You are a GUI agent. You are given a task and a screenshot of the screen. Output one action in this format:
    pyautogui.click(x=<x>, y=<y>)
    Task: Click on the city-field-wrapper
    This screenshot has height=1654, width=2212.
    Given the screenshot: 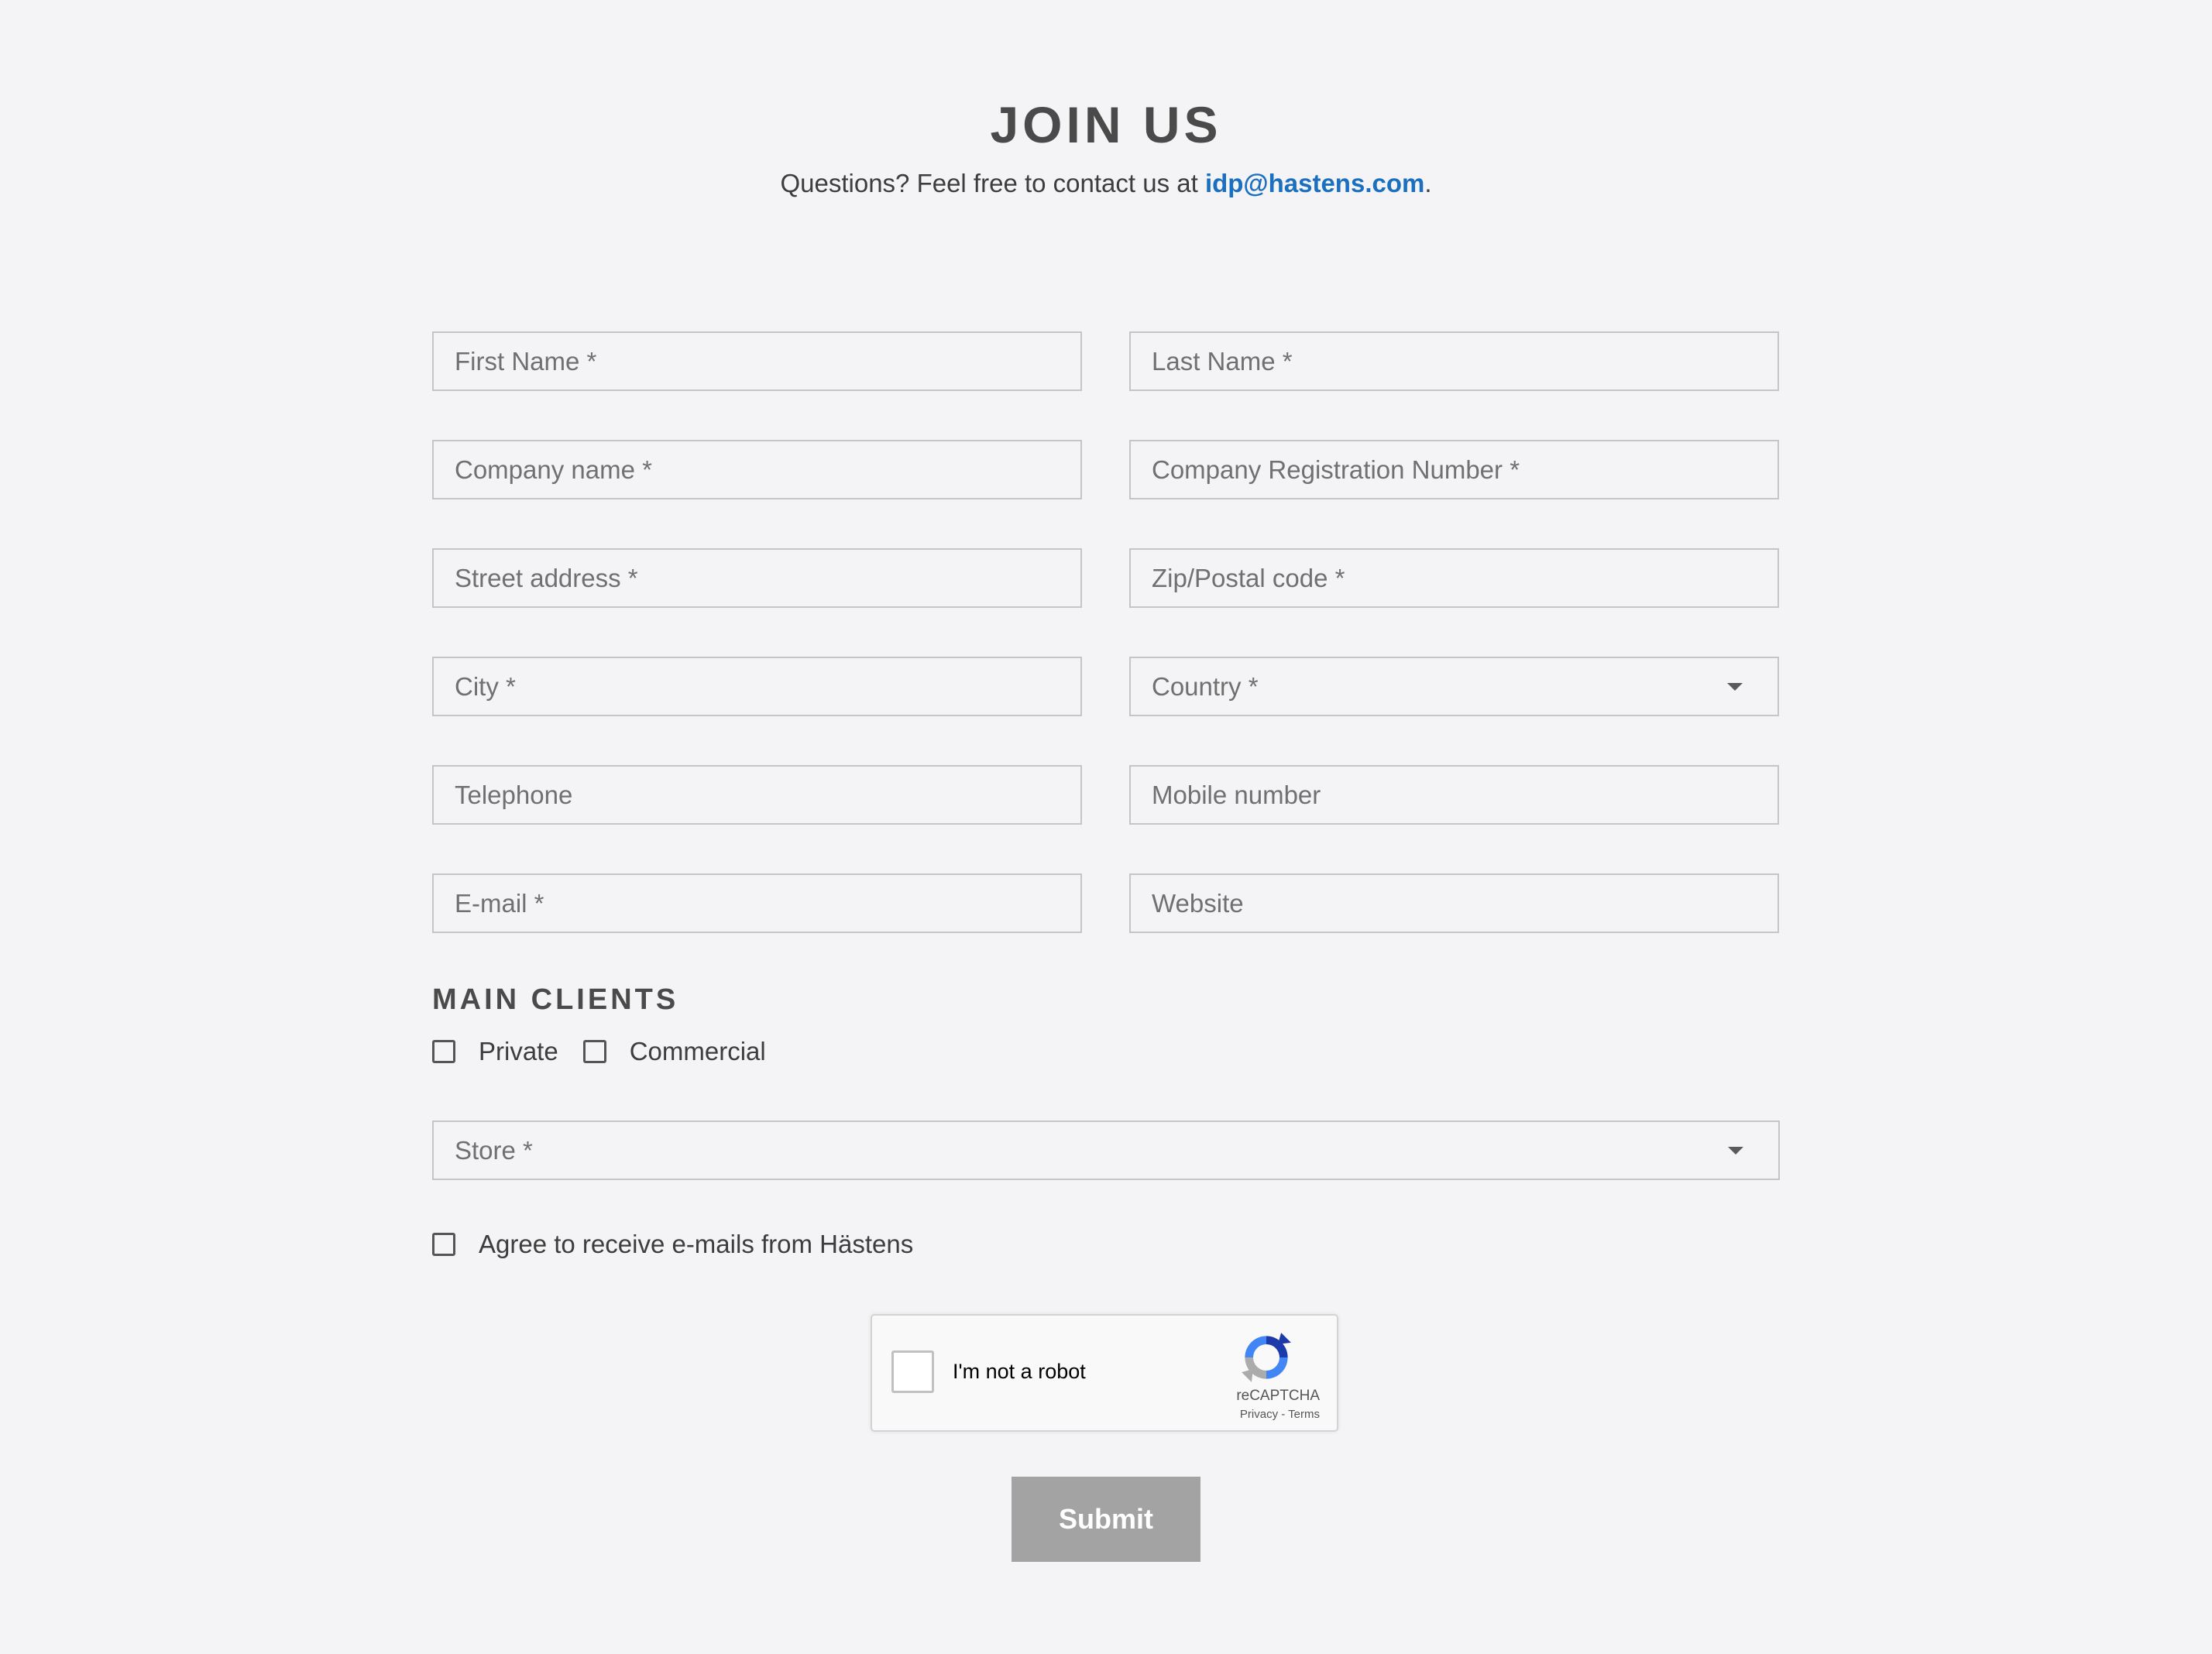 What is the action you would take?
    pyautogui.click(x=757, y=686)
    